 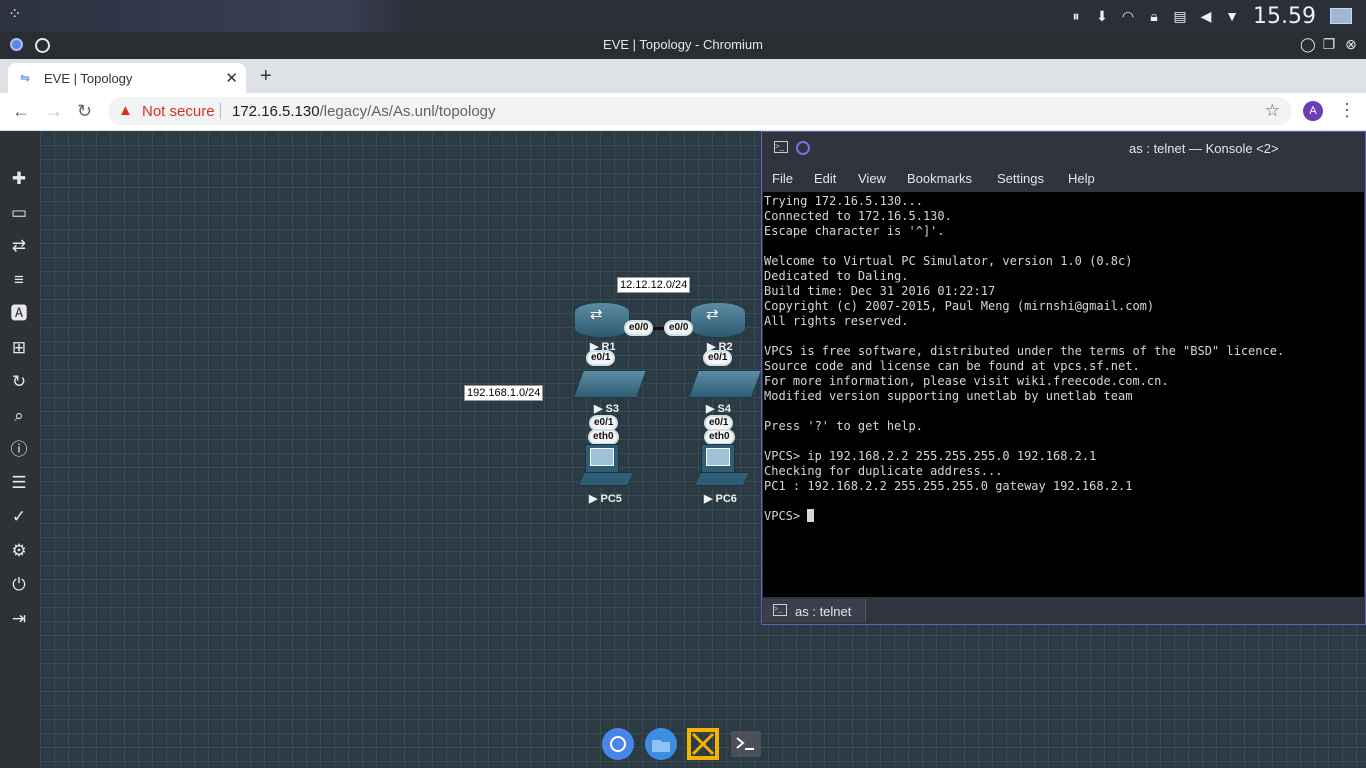 I want to click on new-tab-icon: +, so click(x=266, y=76).